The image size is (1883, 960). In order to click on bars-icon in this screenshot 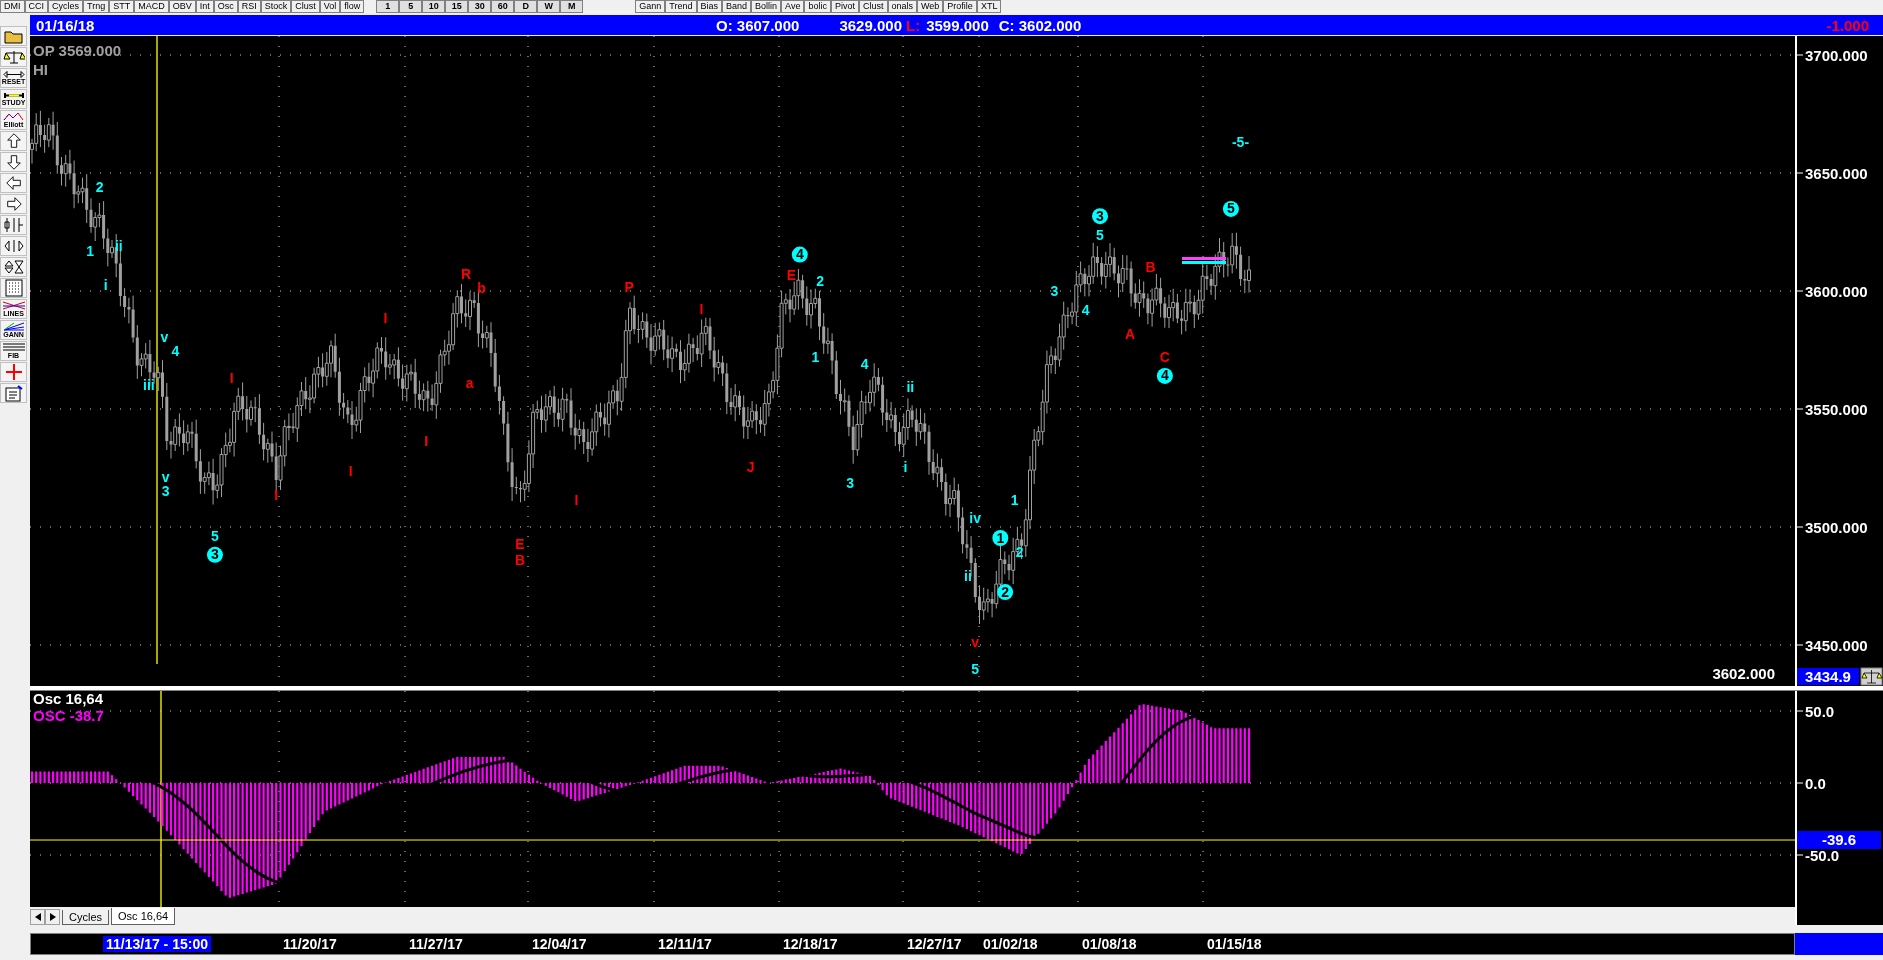, I will do `click(13, 225)`.